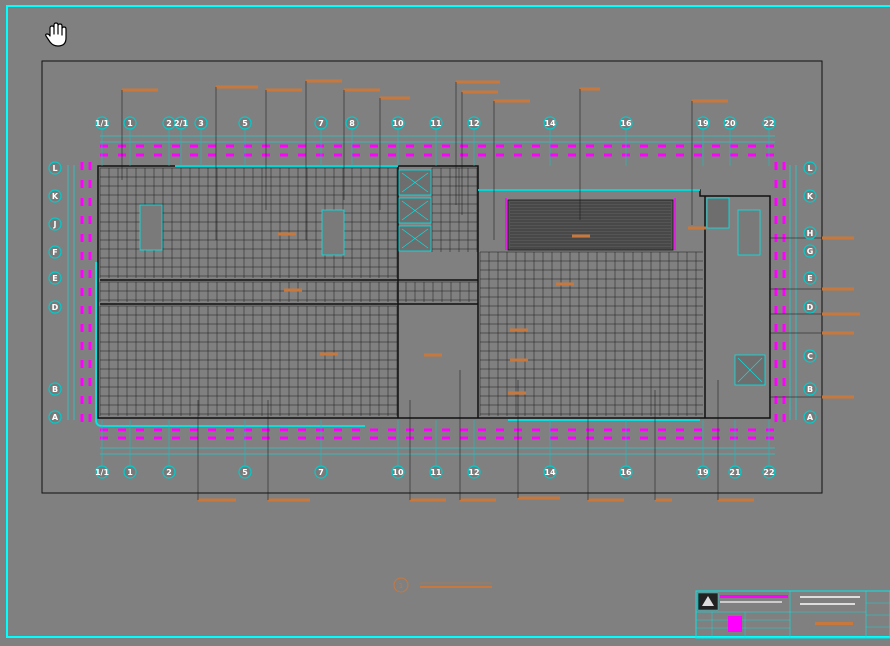 This screenshot has height=646, width=890. I want to click on grid-bubble-top: 10, so click(398, 123).